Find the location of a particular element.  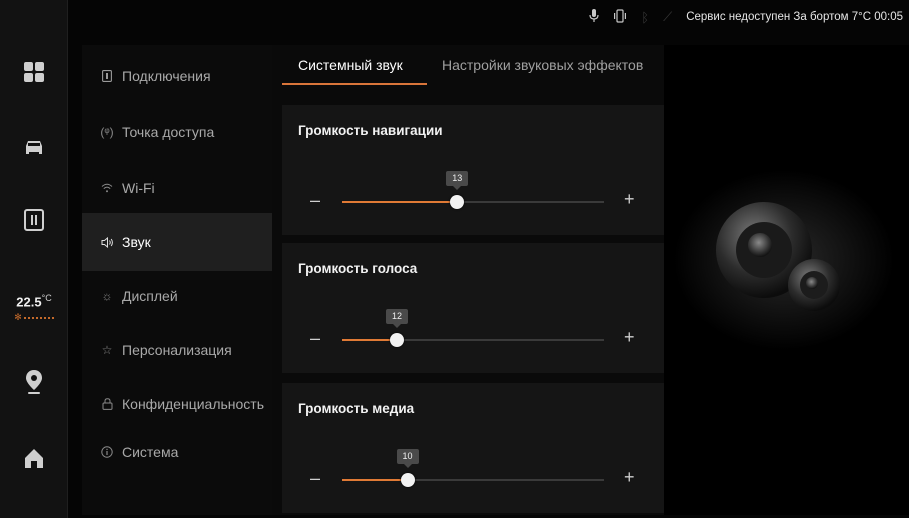

car-icon is located at coordinates (34, 147).